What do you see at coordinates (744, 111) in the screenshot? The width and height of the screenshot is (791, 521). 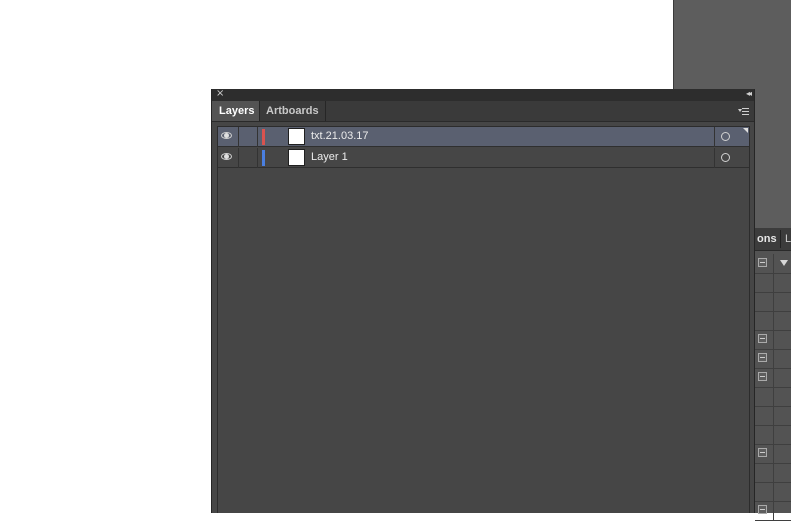 I see `panel-menu-icon` at bounding box center [744, 111].